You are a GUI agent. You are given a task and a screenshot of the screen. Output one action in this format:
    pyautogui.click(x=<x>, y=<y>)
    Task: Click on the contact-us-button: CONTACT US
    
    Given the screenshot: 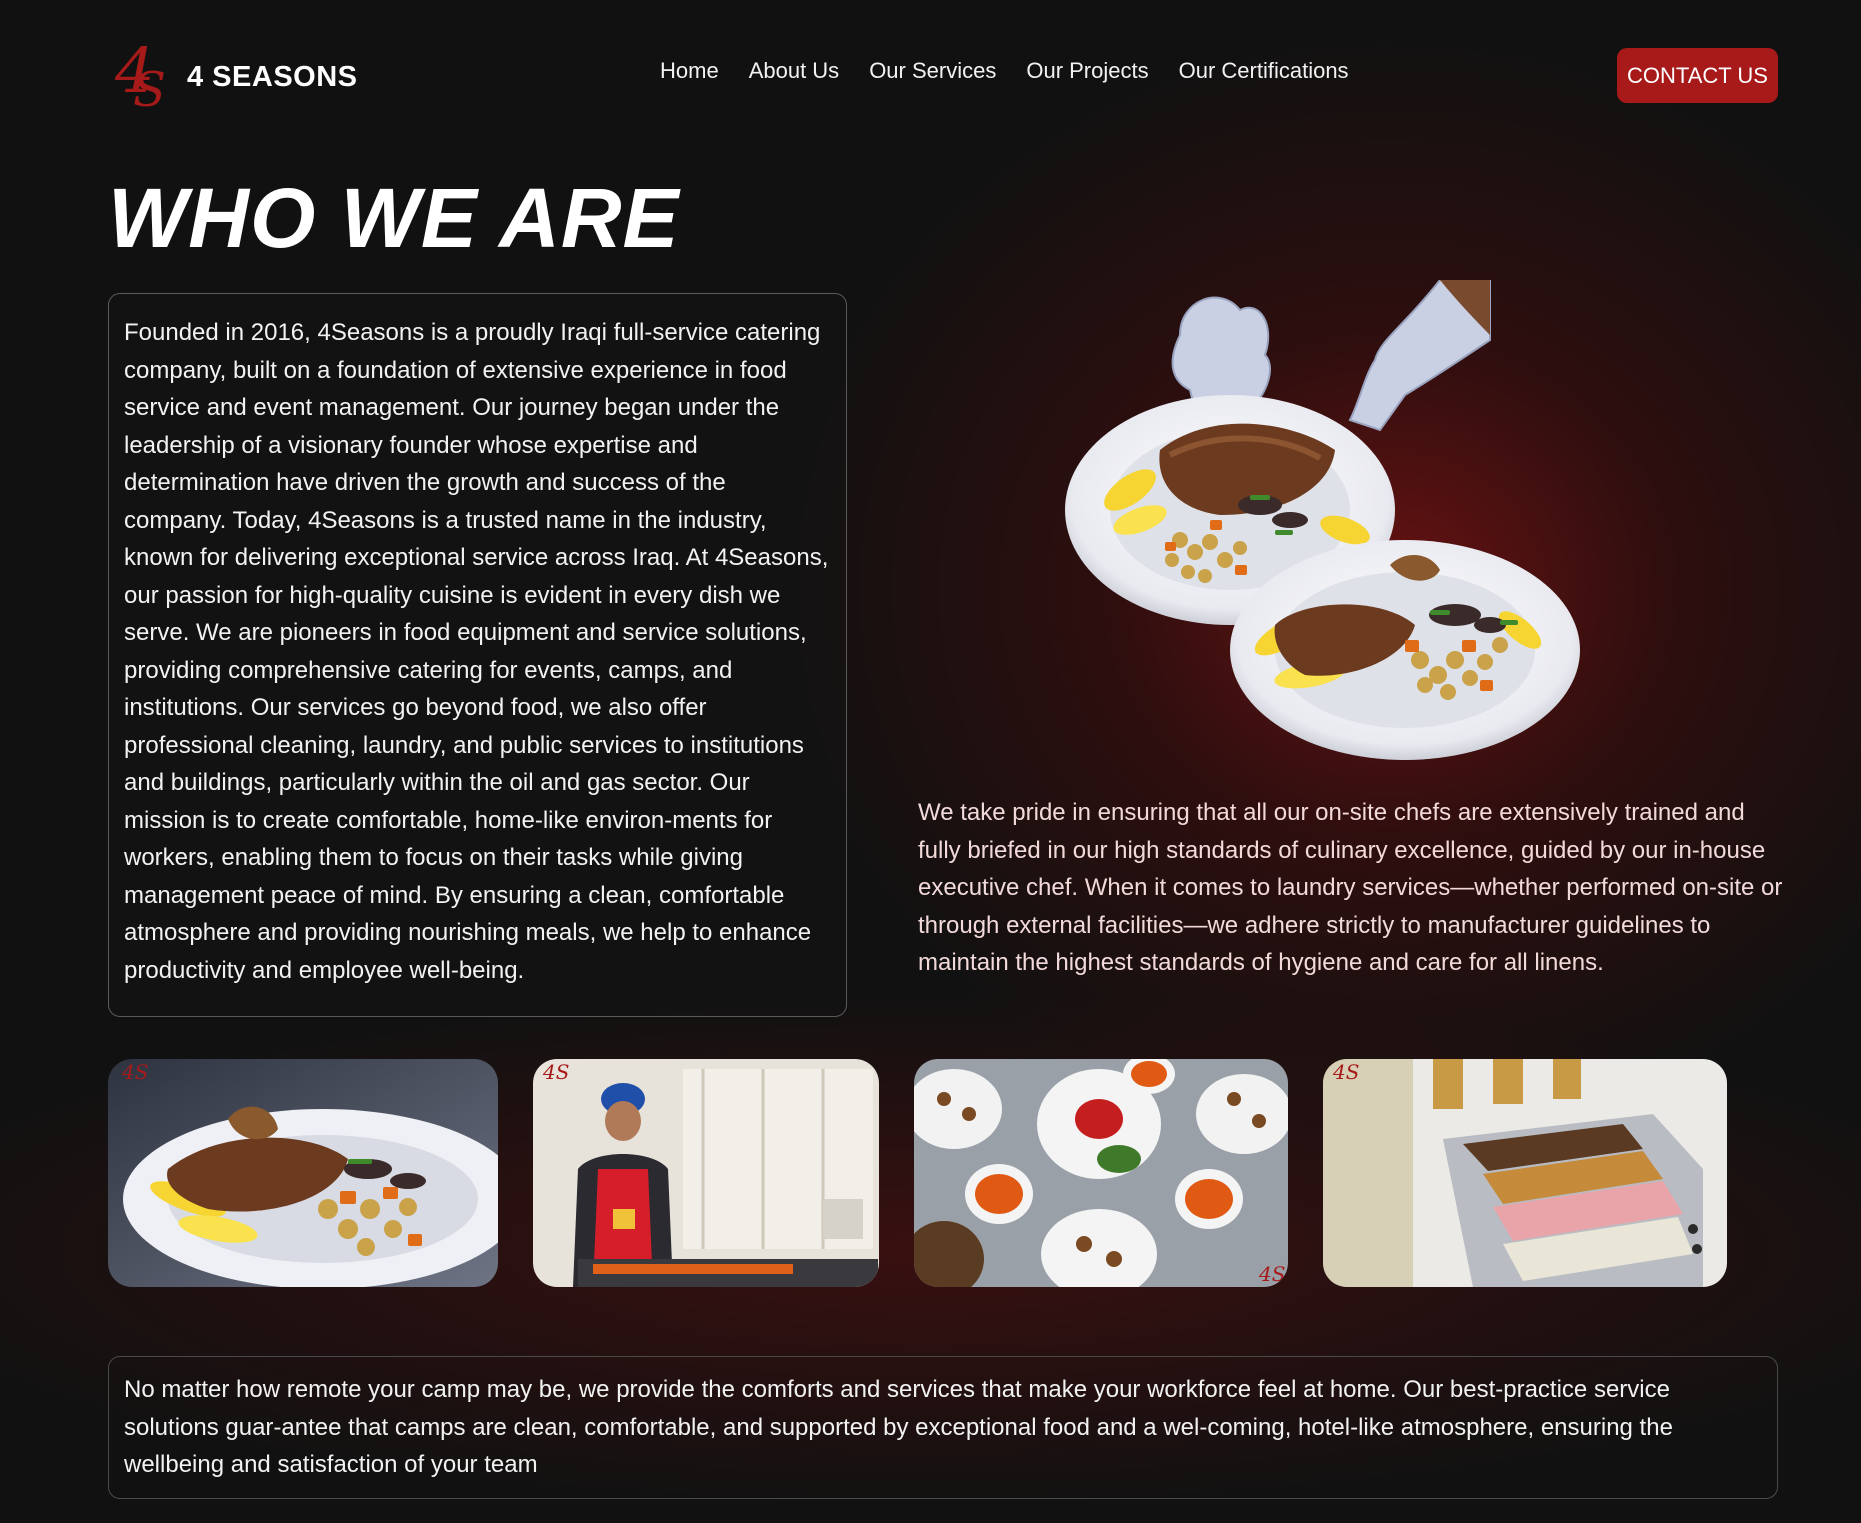 What is the action you would take?
    pyautogui.click(x=1697, y=75)
    